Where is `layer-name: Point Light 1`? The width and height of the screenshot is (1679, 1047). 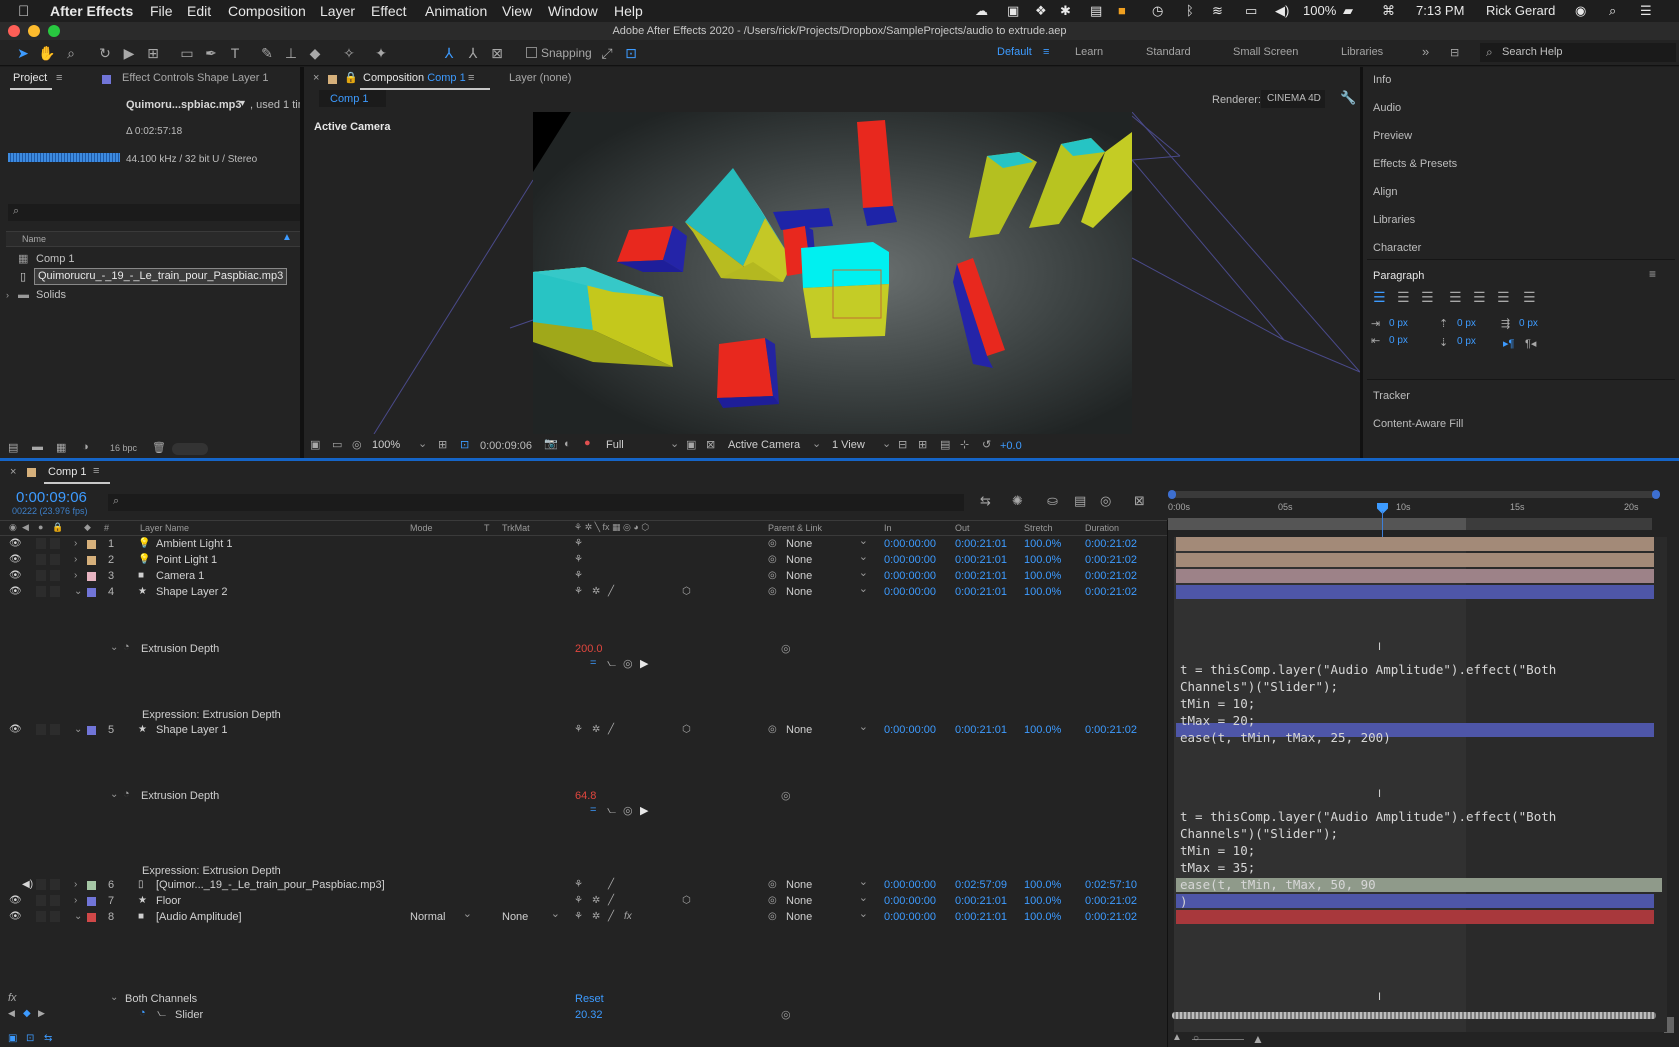
layer-name: Point Light 1 is located at coordinates (186, 560).